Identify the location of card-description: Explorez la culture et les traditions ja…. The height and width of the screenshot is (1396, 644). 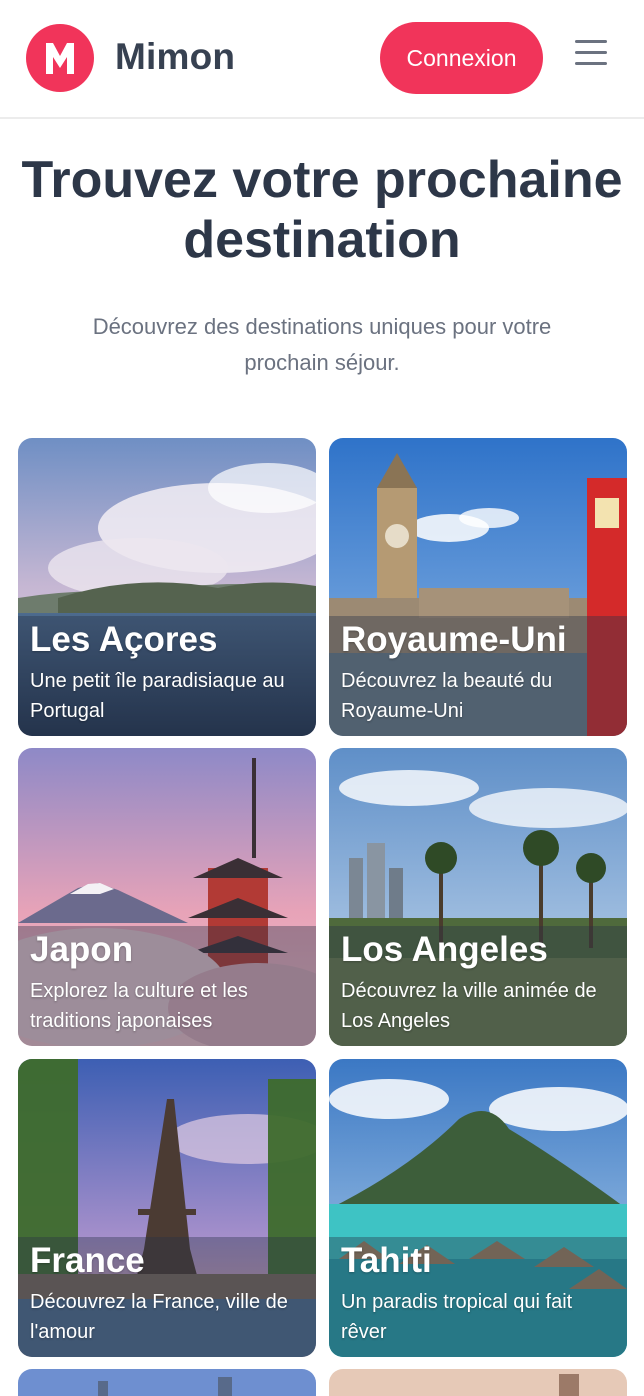
(139, 1006).